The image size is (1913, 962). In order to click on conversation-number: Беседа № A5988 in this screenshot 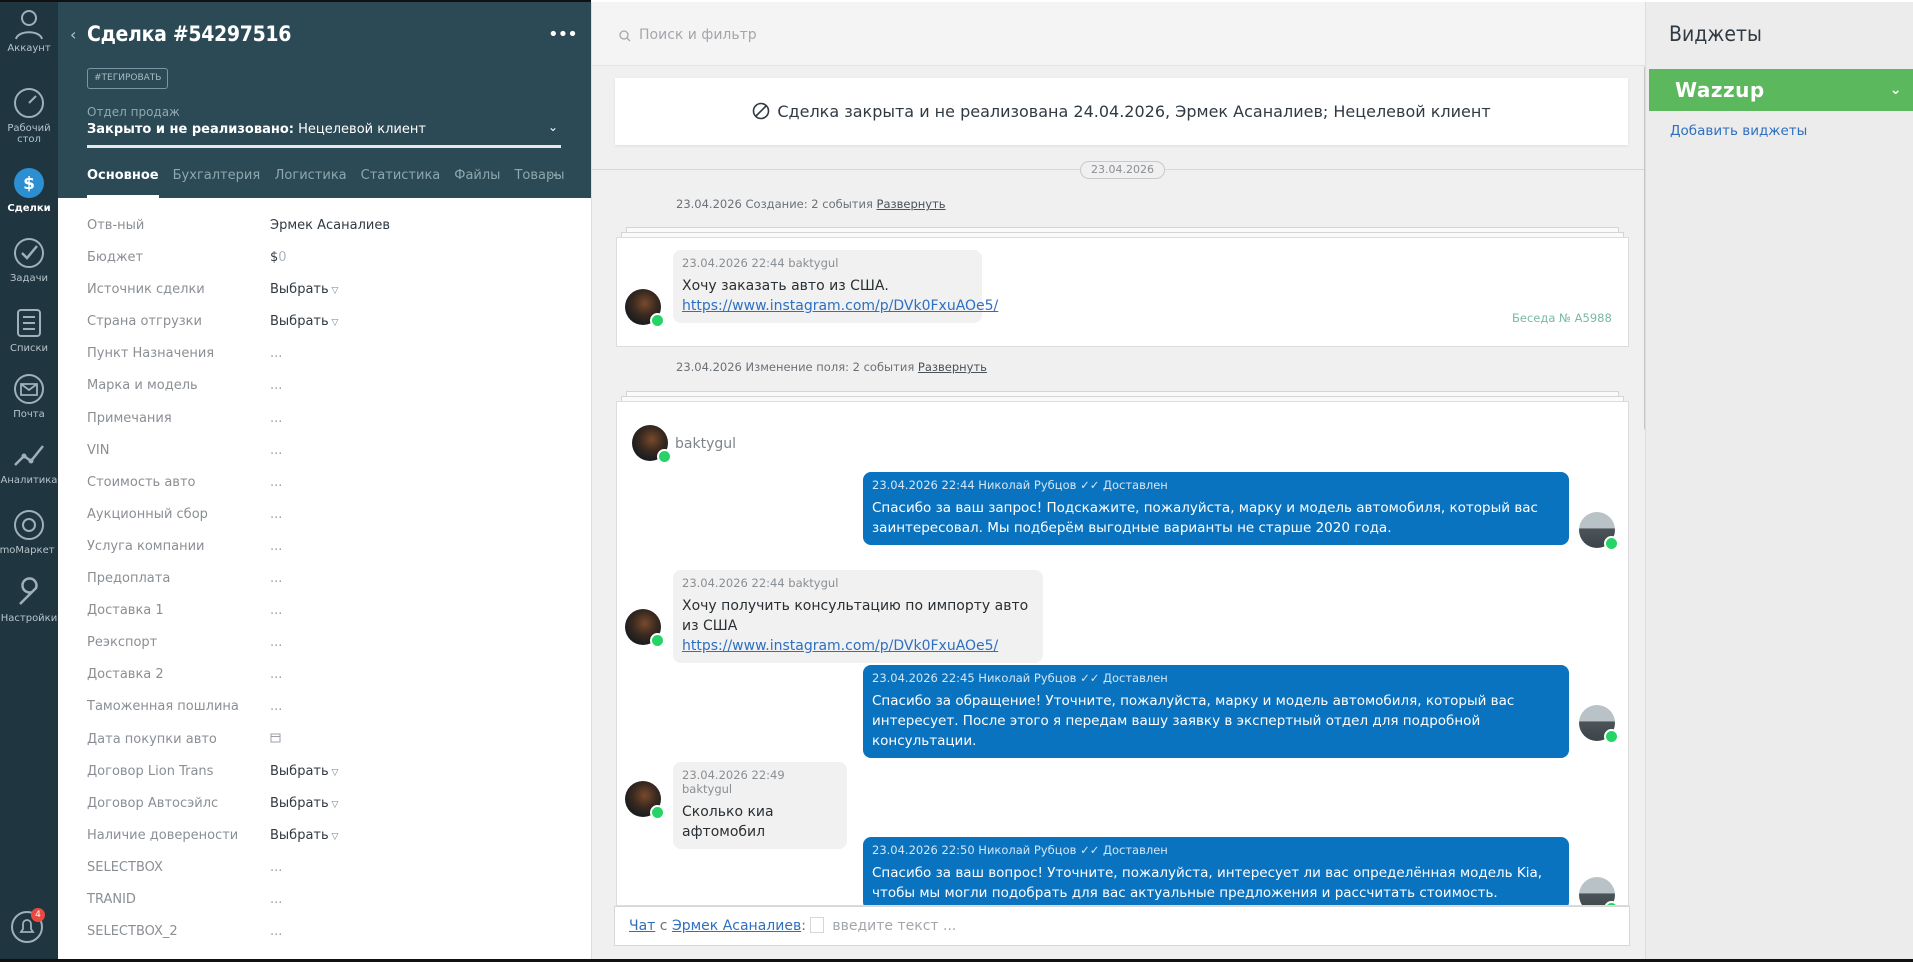, I will do `click(1562, 318)`.